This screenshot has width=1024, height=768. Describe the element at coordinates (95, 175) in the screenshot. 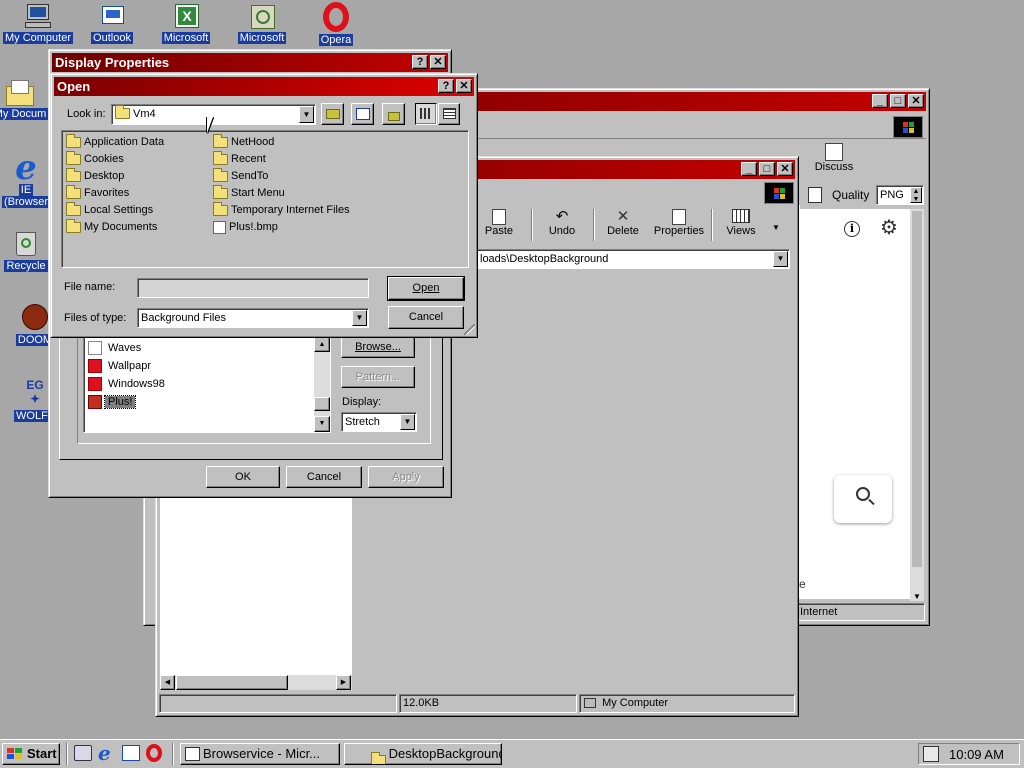

I see `file-list-item: Desktop` at that location.